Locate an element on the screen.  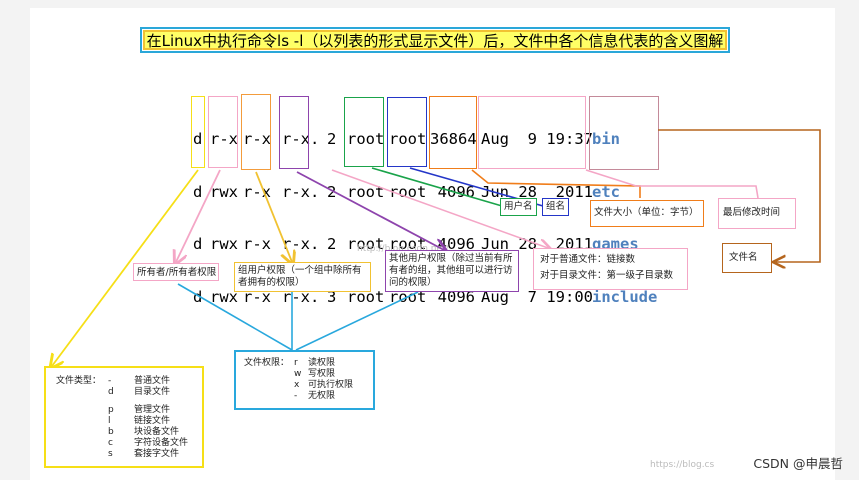
perm-desc: 读权限 is located at coordinates (322, 363).